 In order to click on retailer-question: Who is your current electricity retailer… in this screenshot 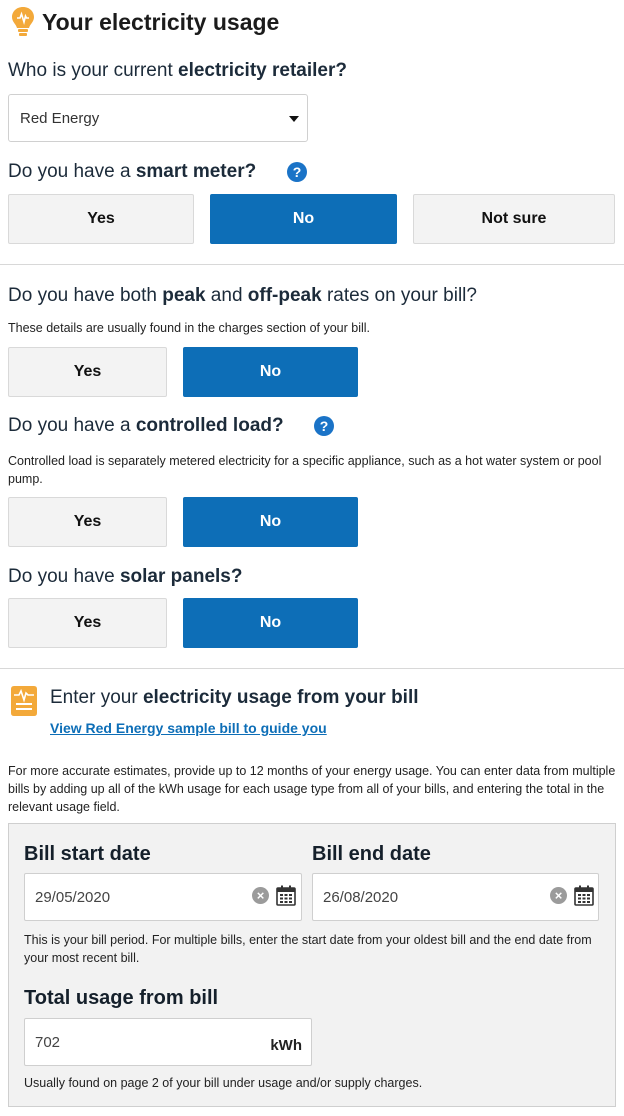, I will do `click(177, 70)`.